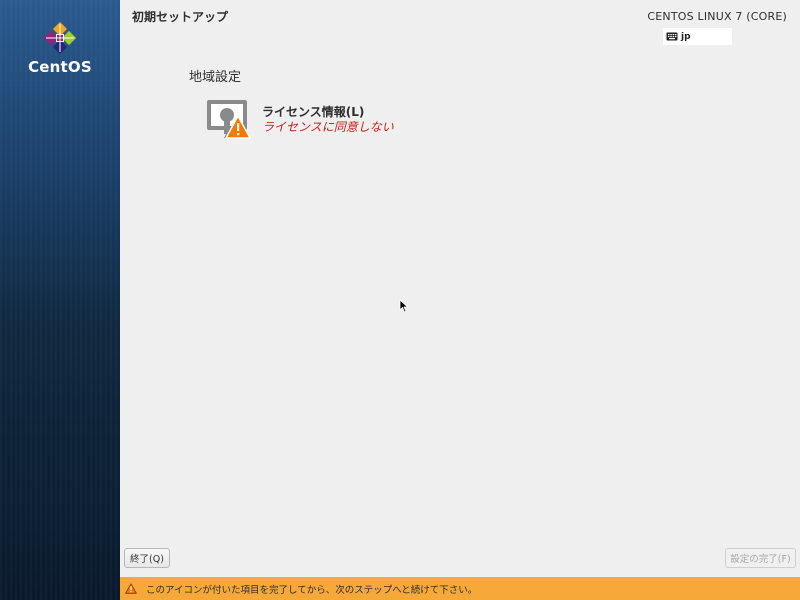  Describe the element at coordinates (147, 558) in the screenshot. I see `quit-button: 終了(Q)` at that location.